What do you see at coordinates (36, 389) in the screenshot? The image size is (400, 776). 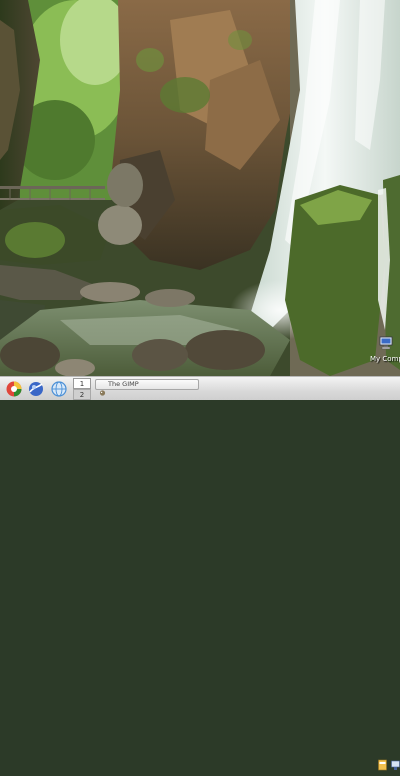 I see `browser-icon` at bounding box center [36, 389].